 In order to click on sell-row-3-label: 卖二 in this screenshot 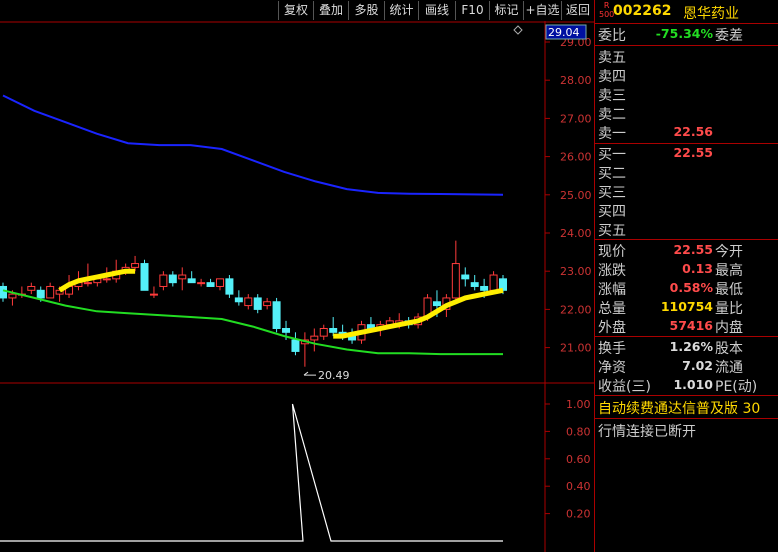, I will do `click(612, 115)`.